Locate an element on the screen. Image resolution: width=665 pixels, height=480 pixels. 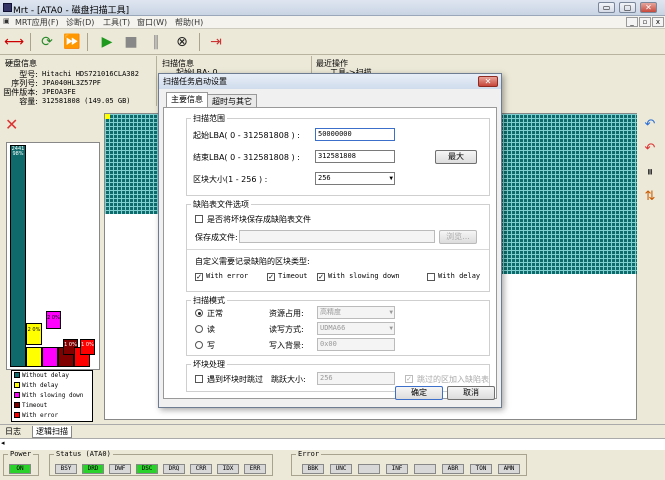
indicator-error-3: INF is located at coordinates (397, 469).